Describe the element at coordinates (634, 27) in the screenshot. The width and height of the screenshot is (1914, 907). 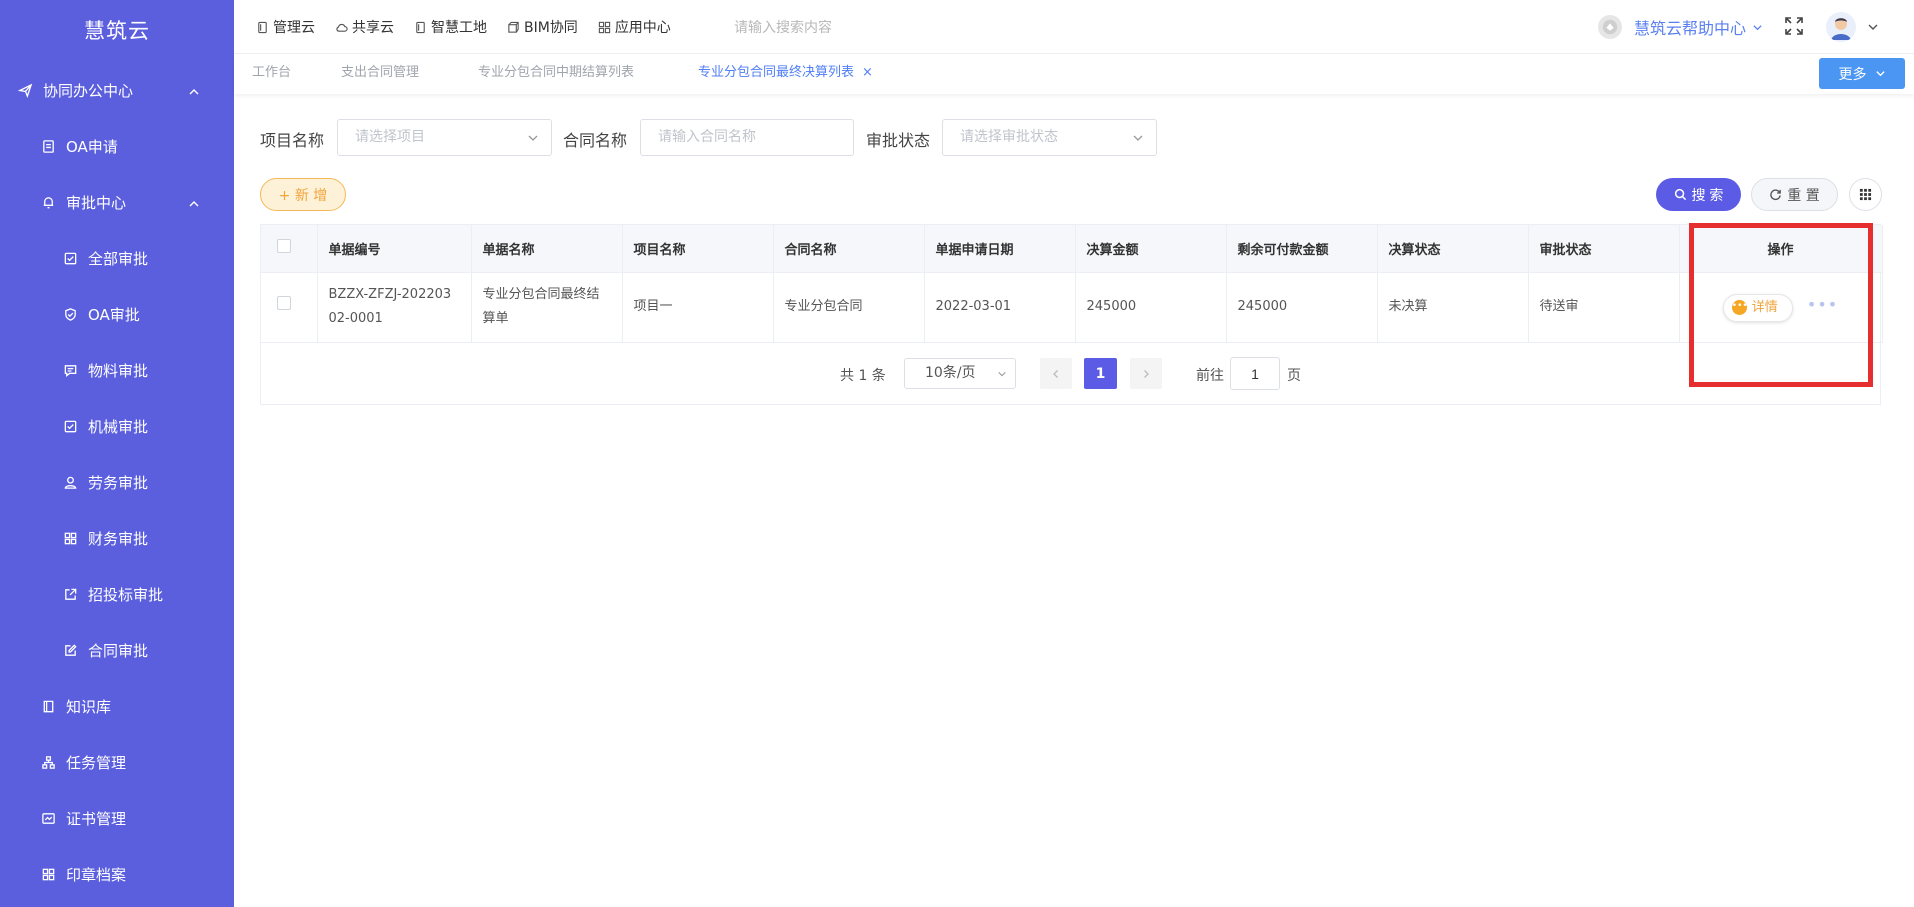
I see `nav-app-center: 应用中心` at that location.